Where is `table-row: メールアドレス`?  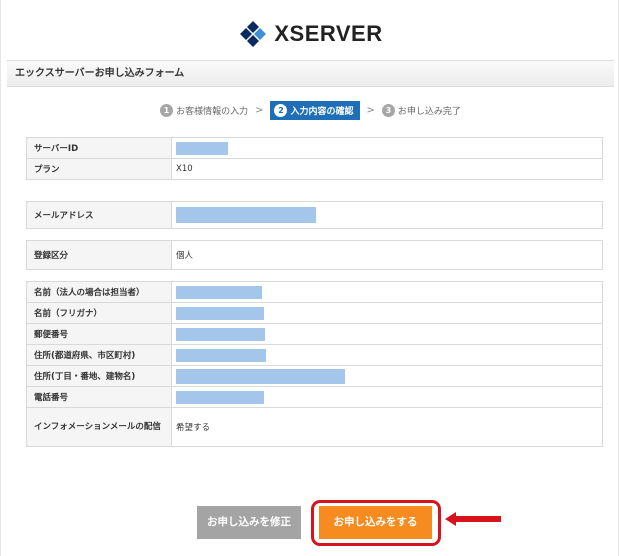
table-row: メールアドレス is located at coordinates (314, 215).